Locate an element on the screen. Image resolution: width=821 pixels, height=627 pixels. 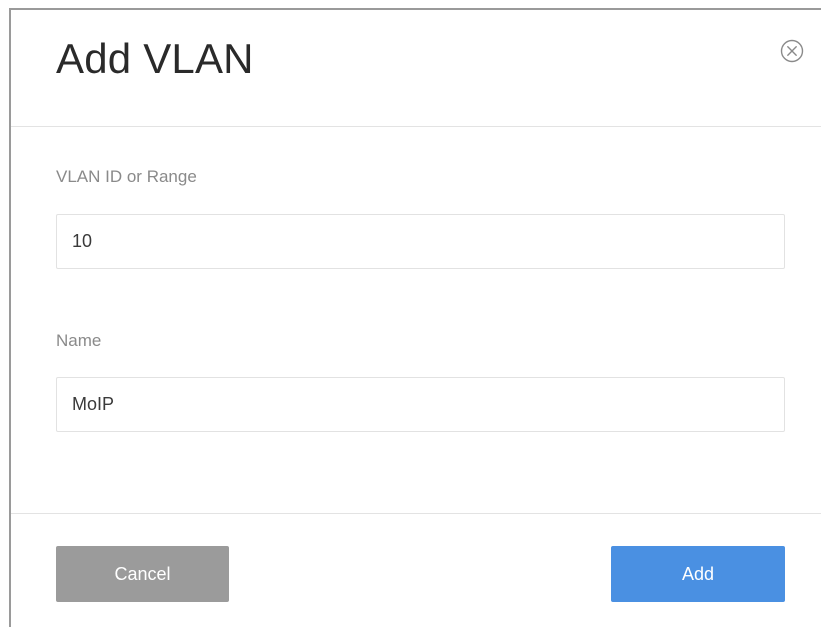
close-button is located at coordinates (792, 51).